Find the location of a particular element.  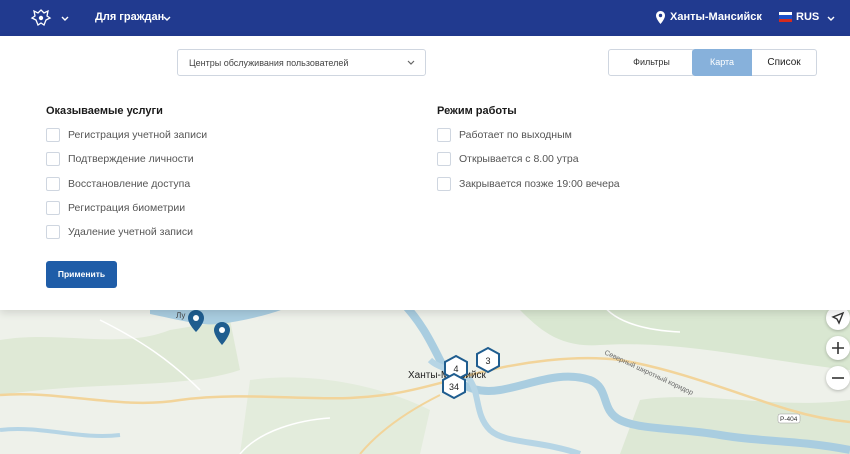

cluster-marker: 34 is located at coordinates (454, 386).